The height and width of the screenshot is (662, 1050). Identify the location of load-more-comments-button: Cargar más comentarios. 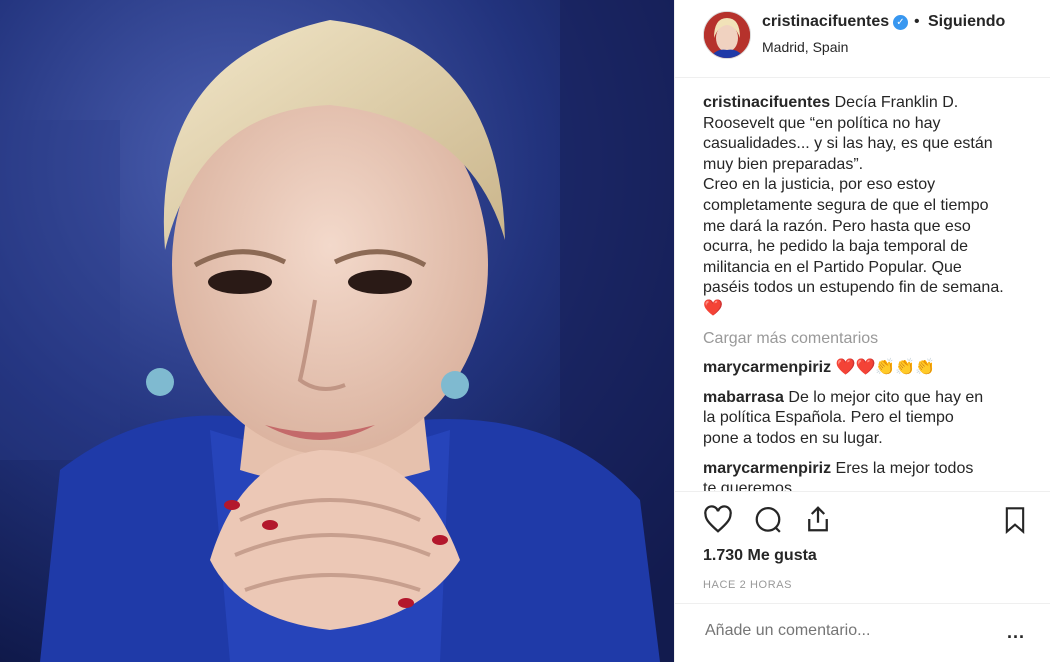
(855, 339).